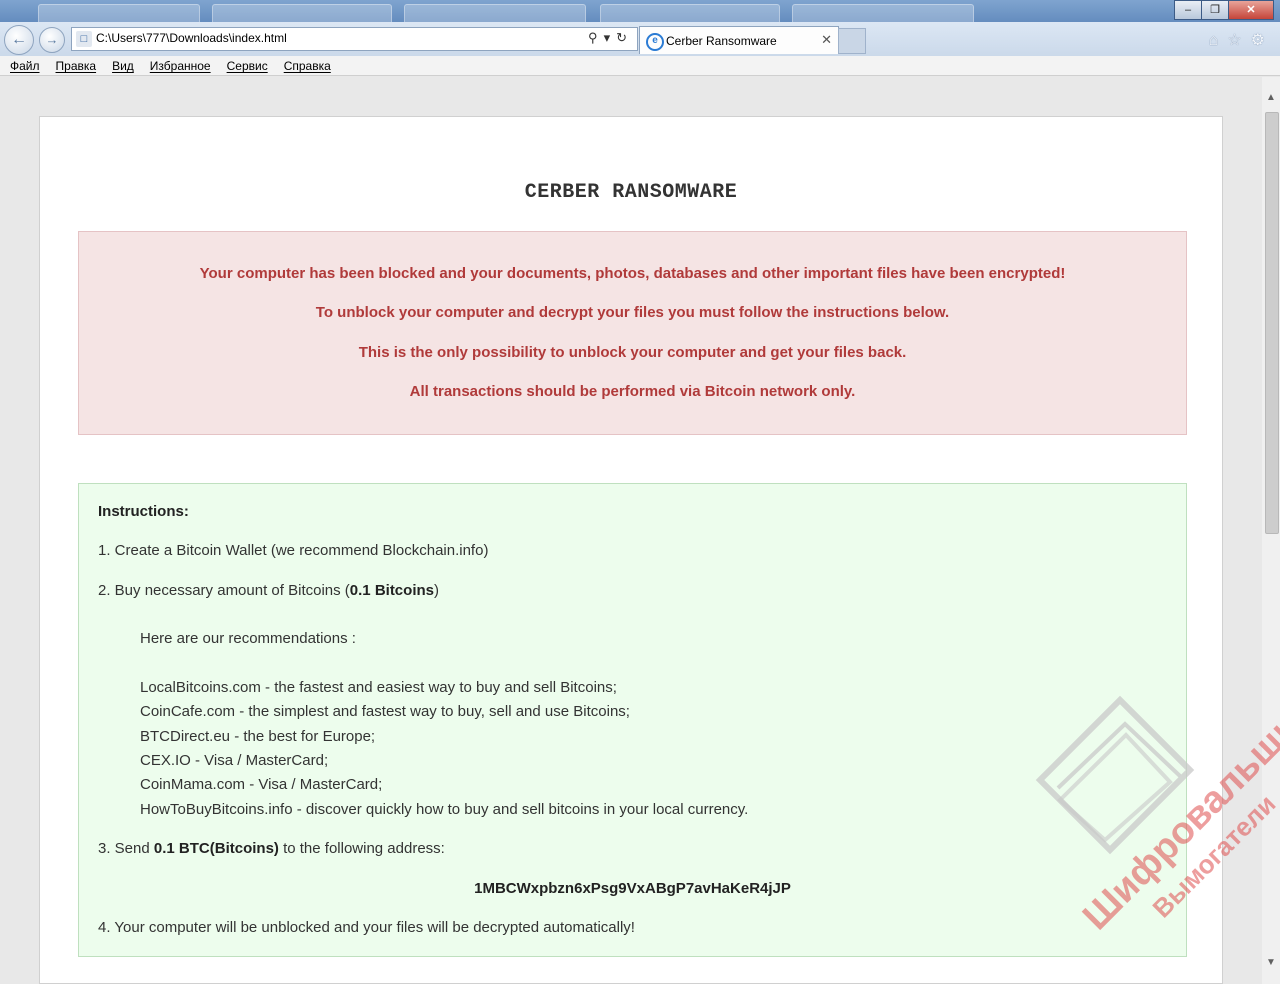 The image size is (1280, 984). What do you see at coordinates (640, 66) in the screenshot?
I see `menu-bar: Файл Правка Вид Избранное Сервис Справка` at bounding box center [640, 66].